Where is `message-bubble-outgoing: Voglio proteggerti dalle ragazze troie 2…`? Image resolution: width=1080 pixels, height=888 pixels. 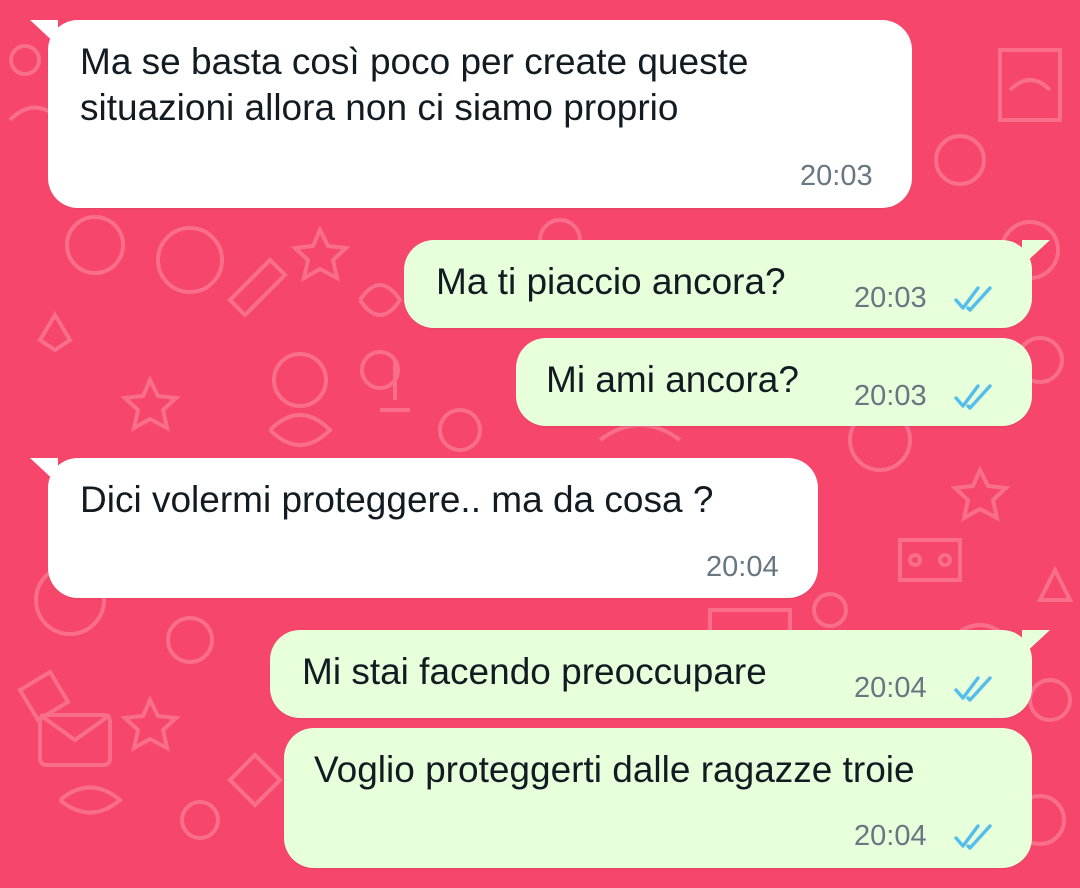
message-bubble-outgoing: Voglio proteggerti dalle ragazze troie 2… is located at coordinates (658, 798).